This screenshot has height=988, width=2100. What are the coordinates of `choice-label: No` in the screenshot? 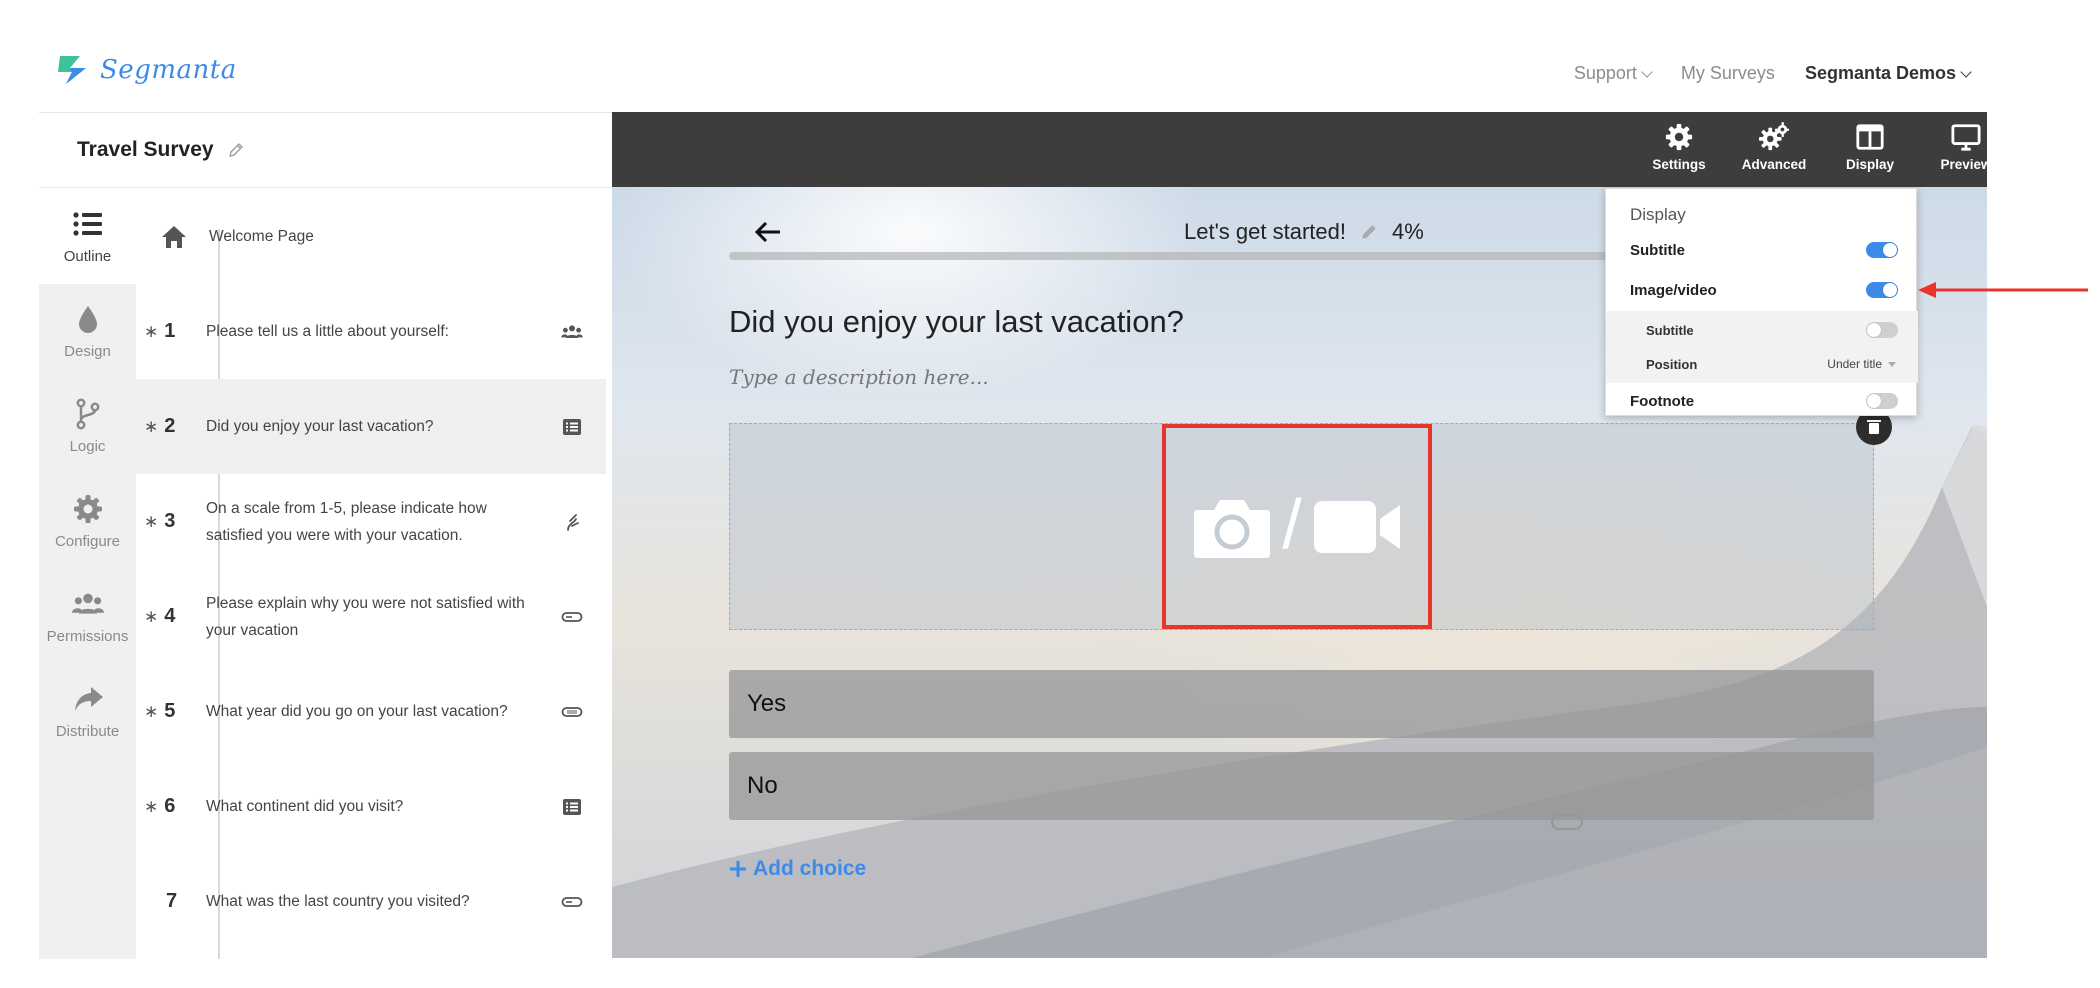 It's located at (762, 785).